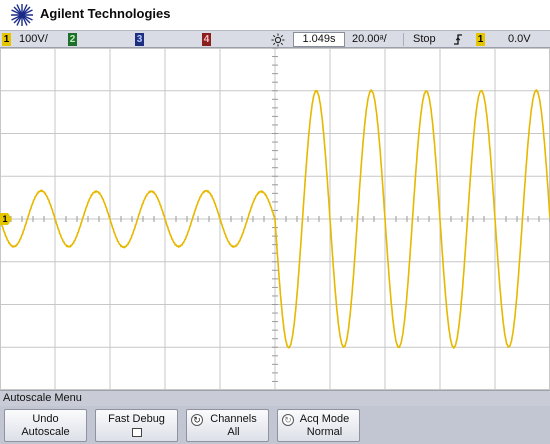 This screenshot has height=444, width=550. I want to click on acq-mode-button: ↻ Acq Mode Normal, so click(318, 425).